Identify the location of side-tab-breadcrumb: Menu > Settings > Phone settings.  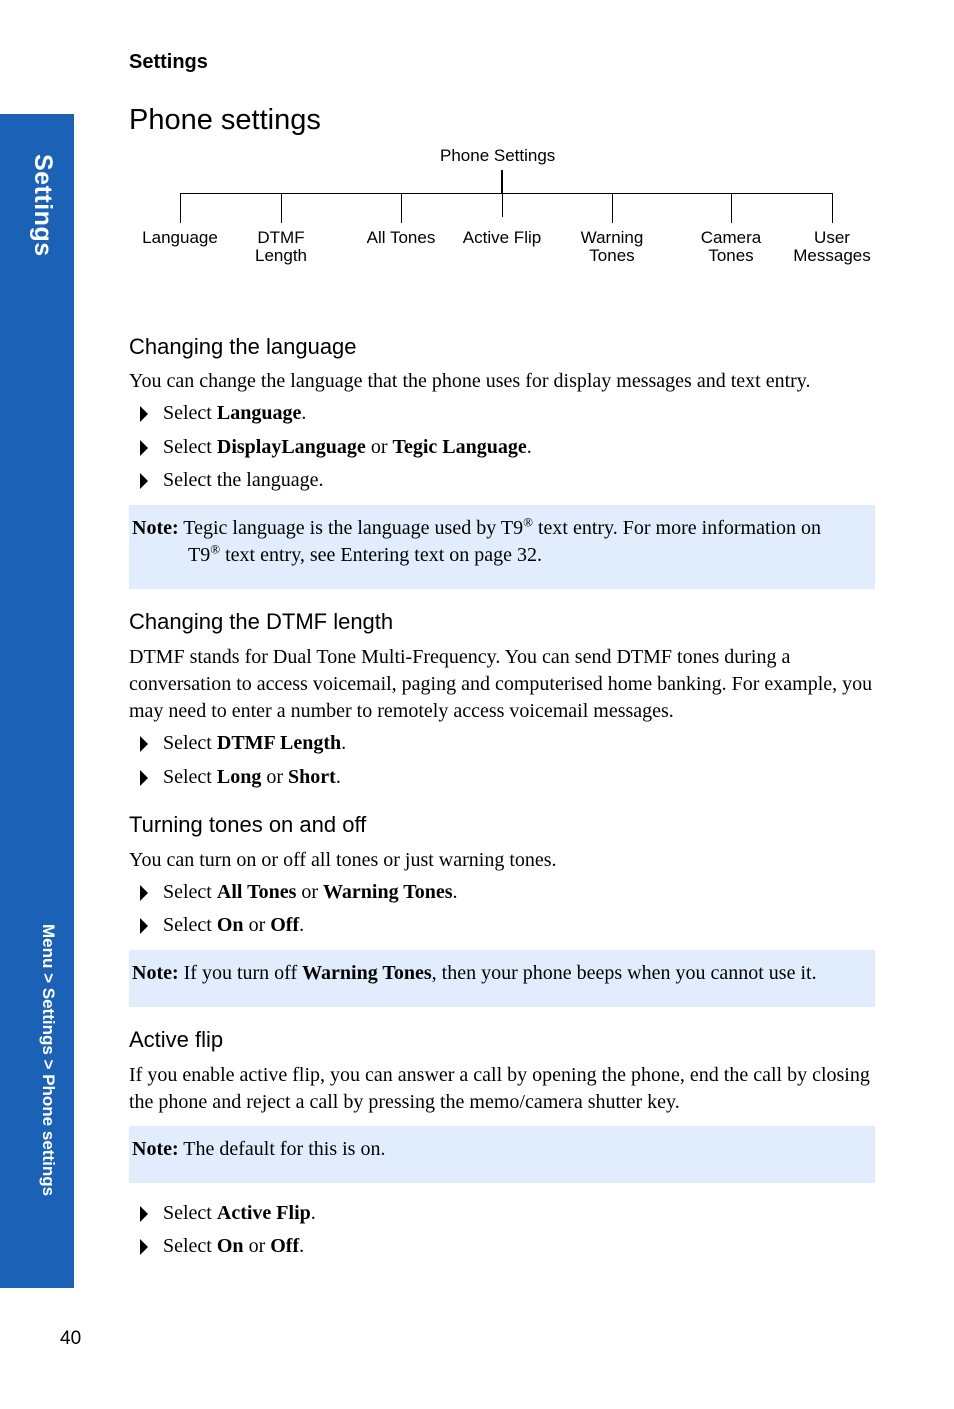
(48, 1060).